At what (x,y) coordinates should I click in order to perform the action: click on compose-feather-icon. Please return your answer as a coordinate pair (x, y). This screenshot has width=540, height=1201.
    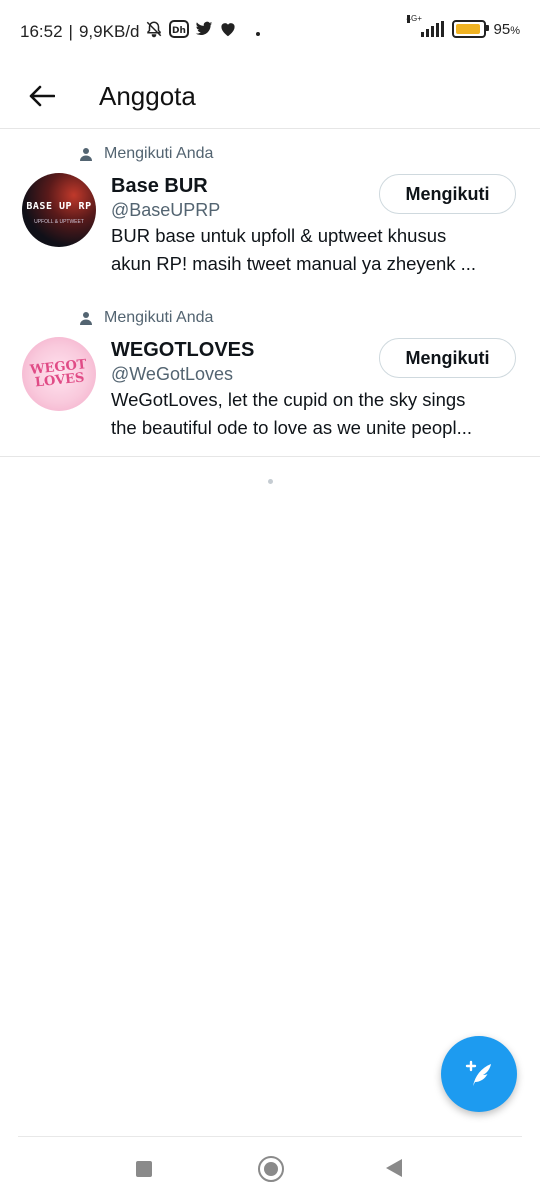
    Looking at the image, I should click on (478, 1073).